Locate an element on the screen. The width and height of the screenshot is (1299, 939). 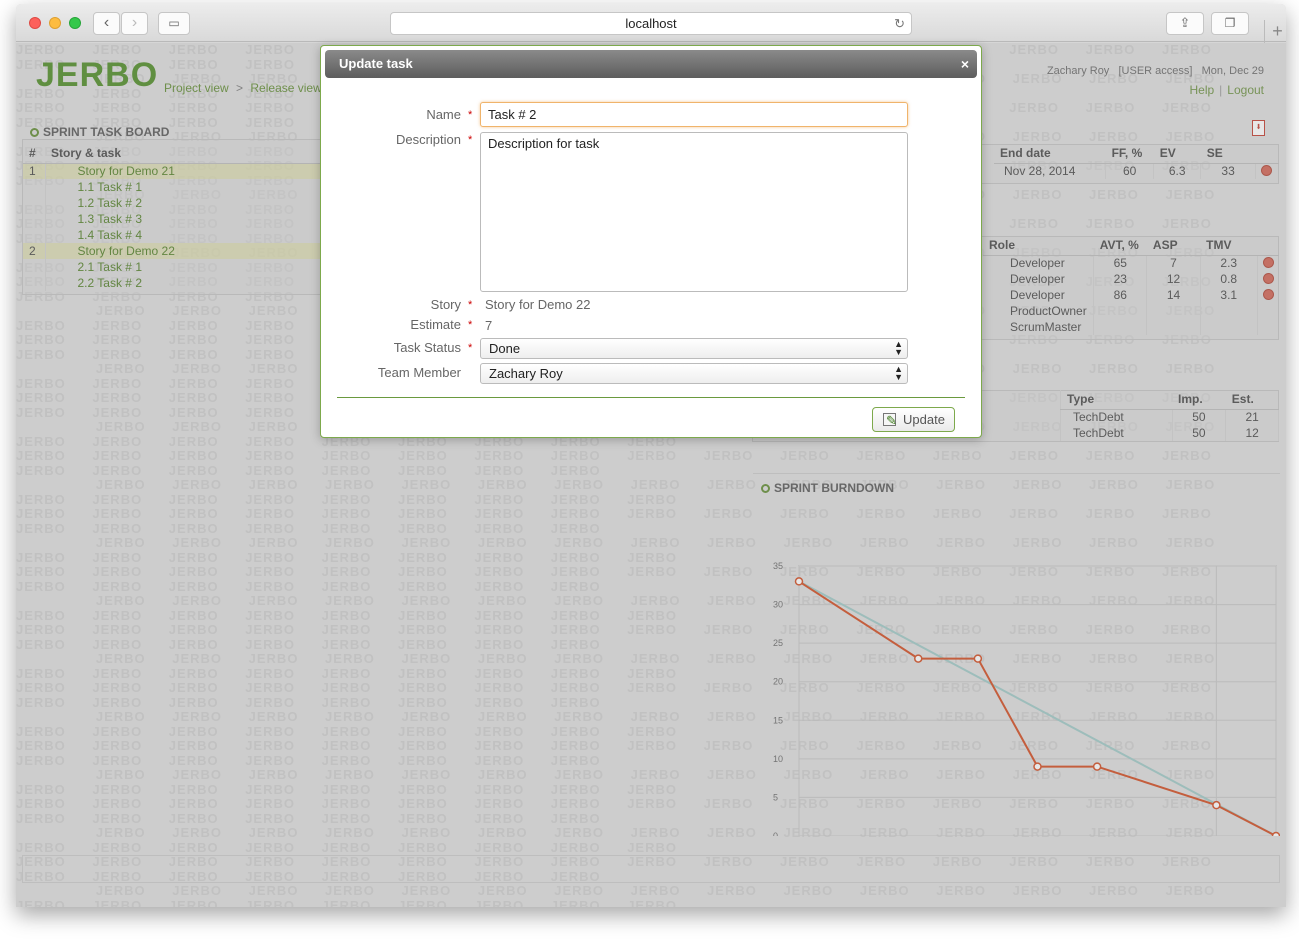
zoom-window-button is located at coordinates (75, 23).